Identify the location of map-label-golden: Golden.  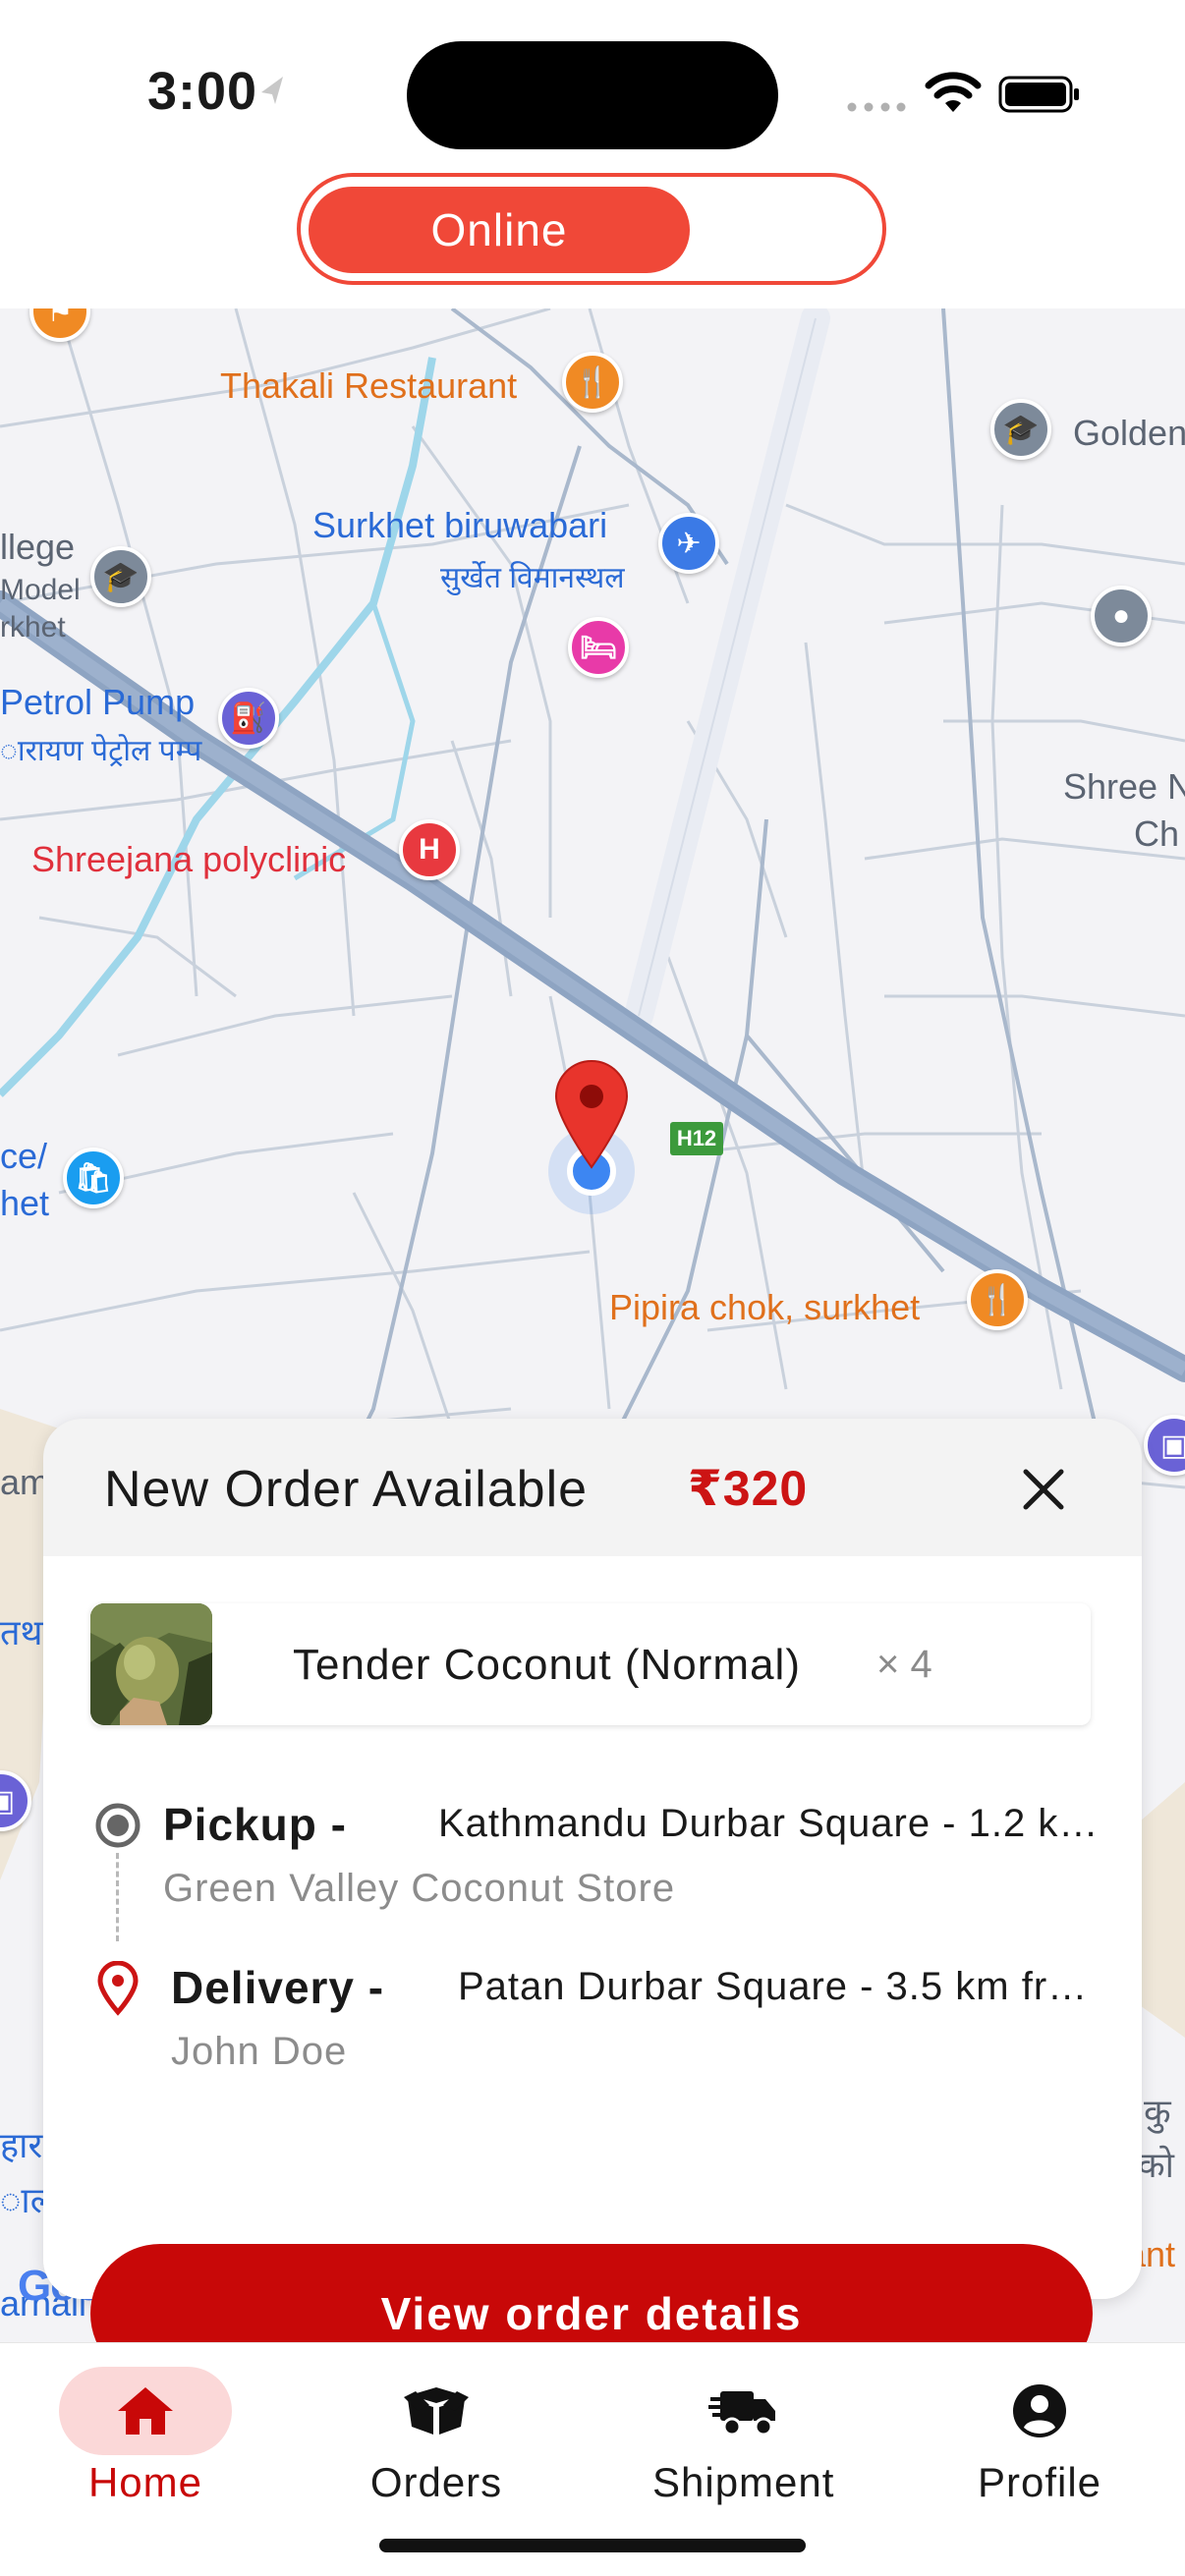
(1129, 433).